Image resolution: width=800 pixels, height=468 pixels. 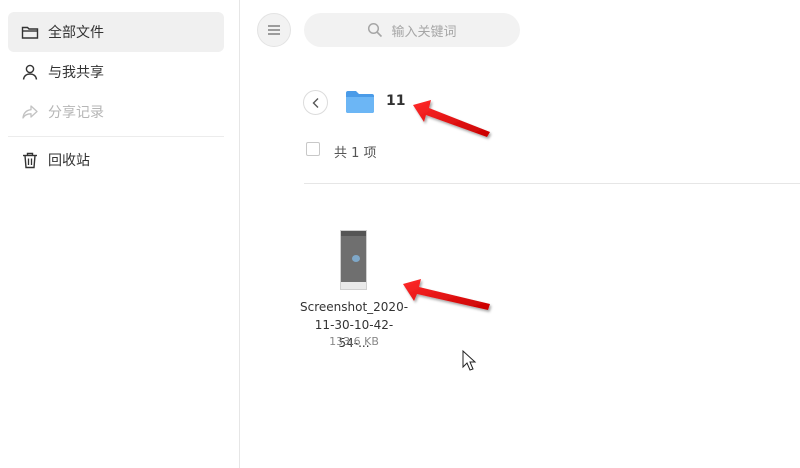 What do you see at coordinates (30, 112) in the screenshot?
I see `share-icon` at bounding box center [30, 112].